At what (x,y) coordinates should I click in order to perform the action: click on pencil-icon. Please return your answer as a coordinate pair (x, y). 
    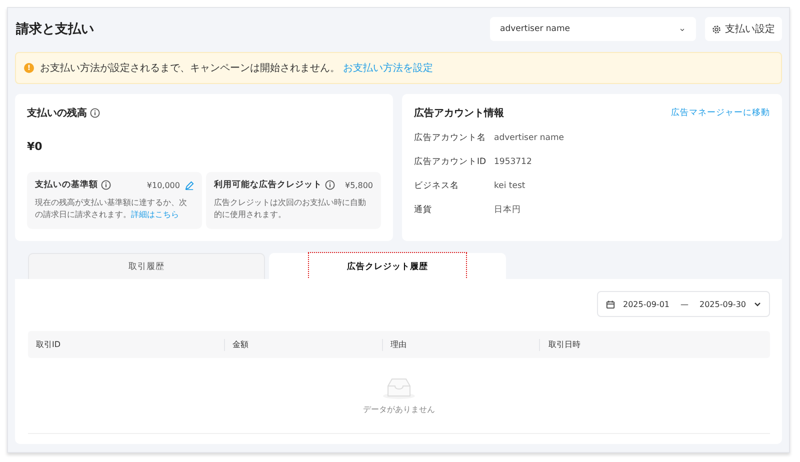
    Looking at the image, I should click on (189, 185).